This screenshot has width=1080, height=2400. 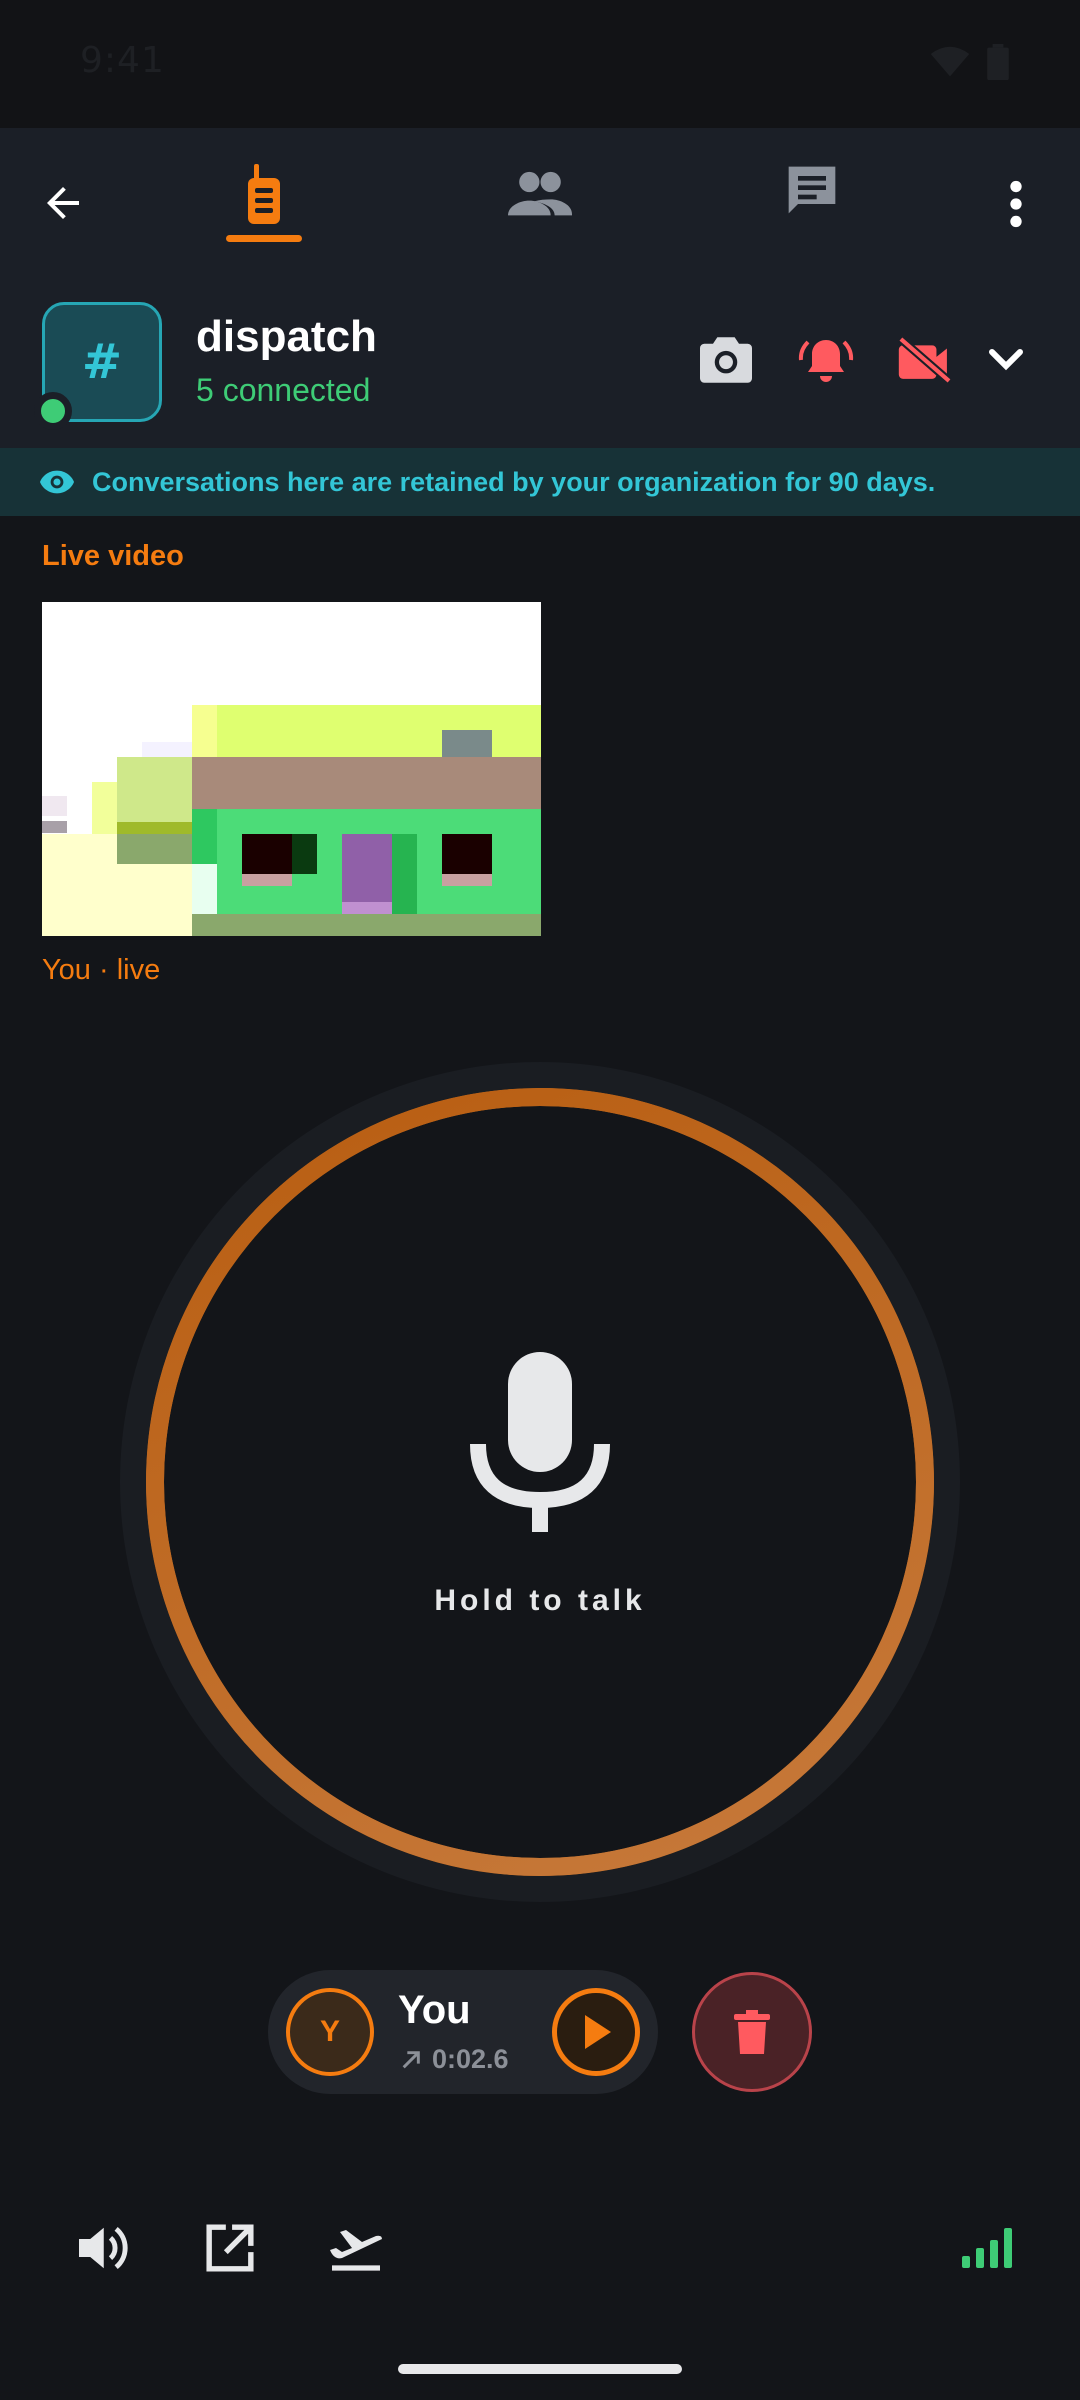 I want to click on live-video-label: Live video, so click(x=113, y=556).